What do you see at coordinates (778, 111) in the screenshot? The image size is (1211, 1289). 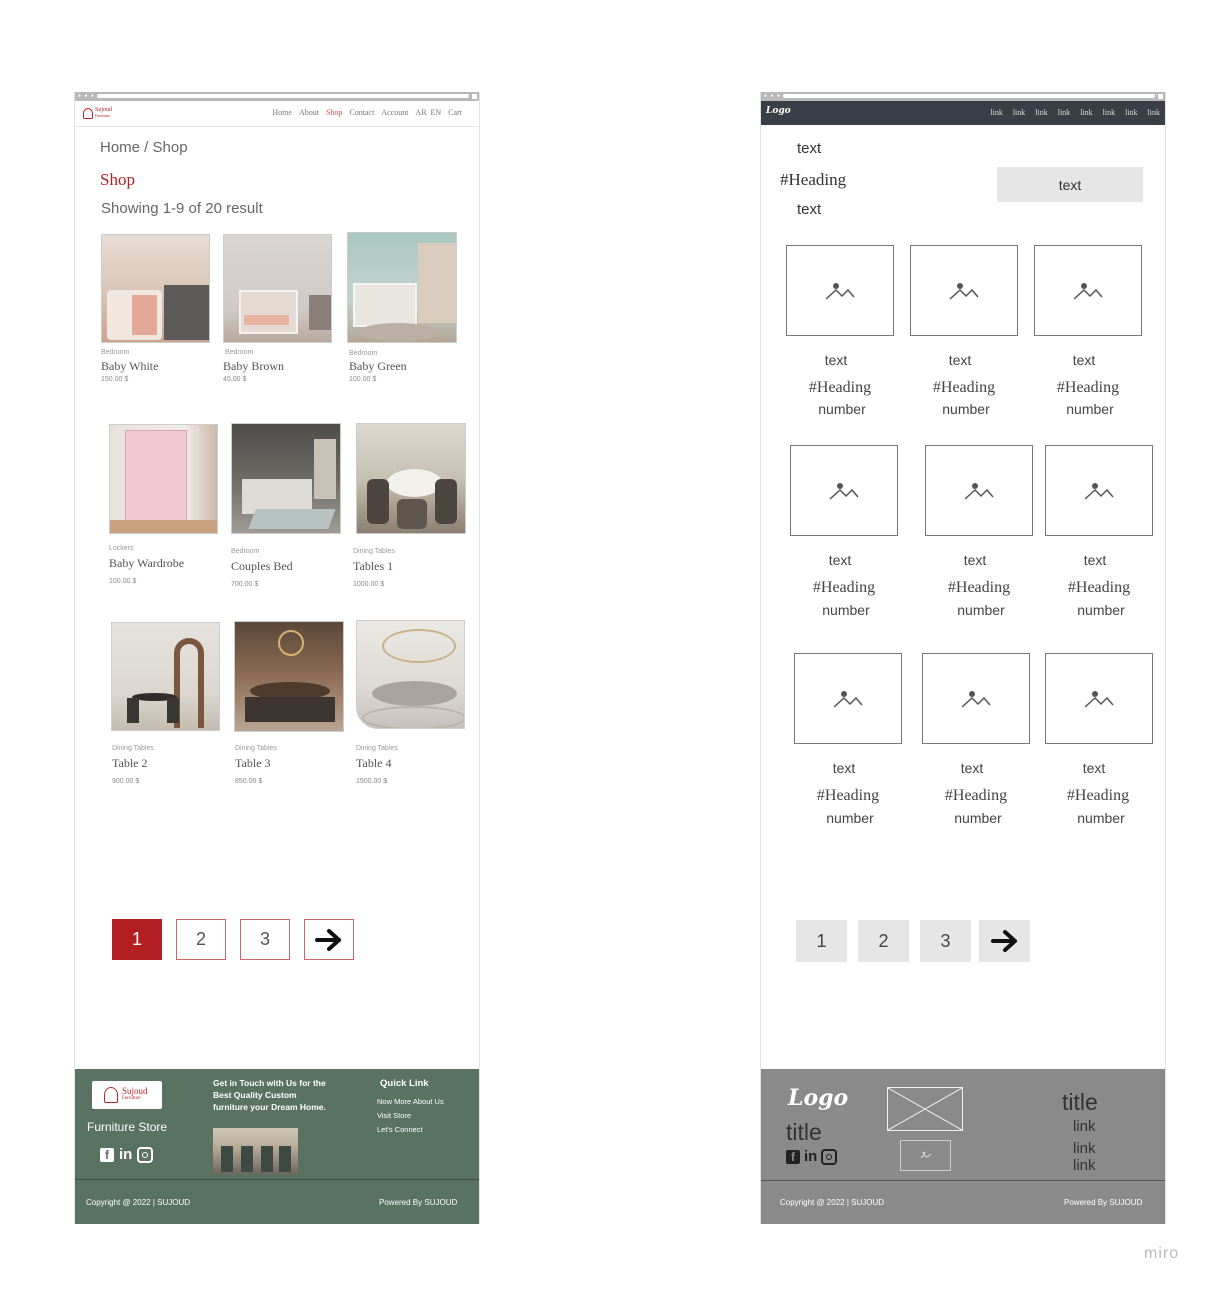 I see `nav-logo: Logo` at bounding box center [778, 111].